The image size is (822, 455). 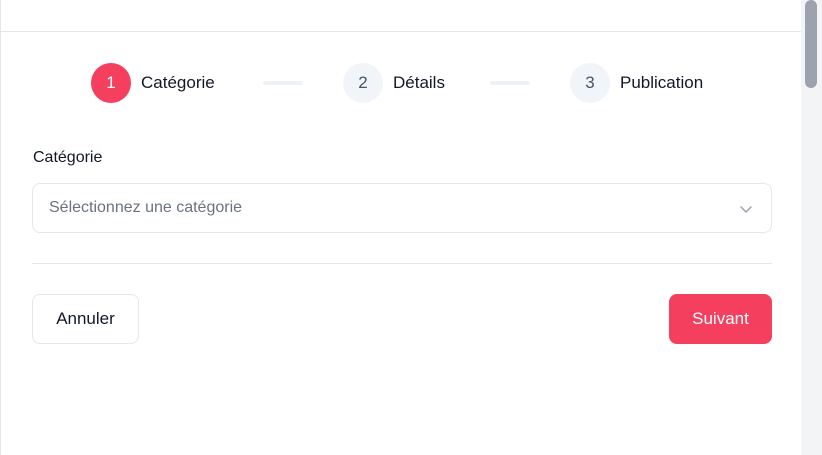 I want to click on step-label: Détails, so click(x=419, y=82).